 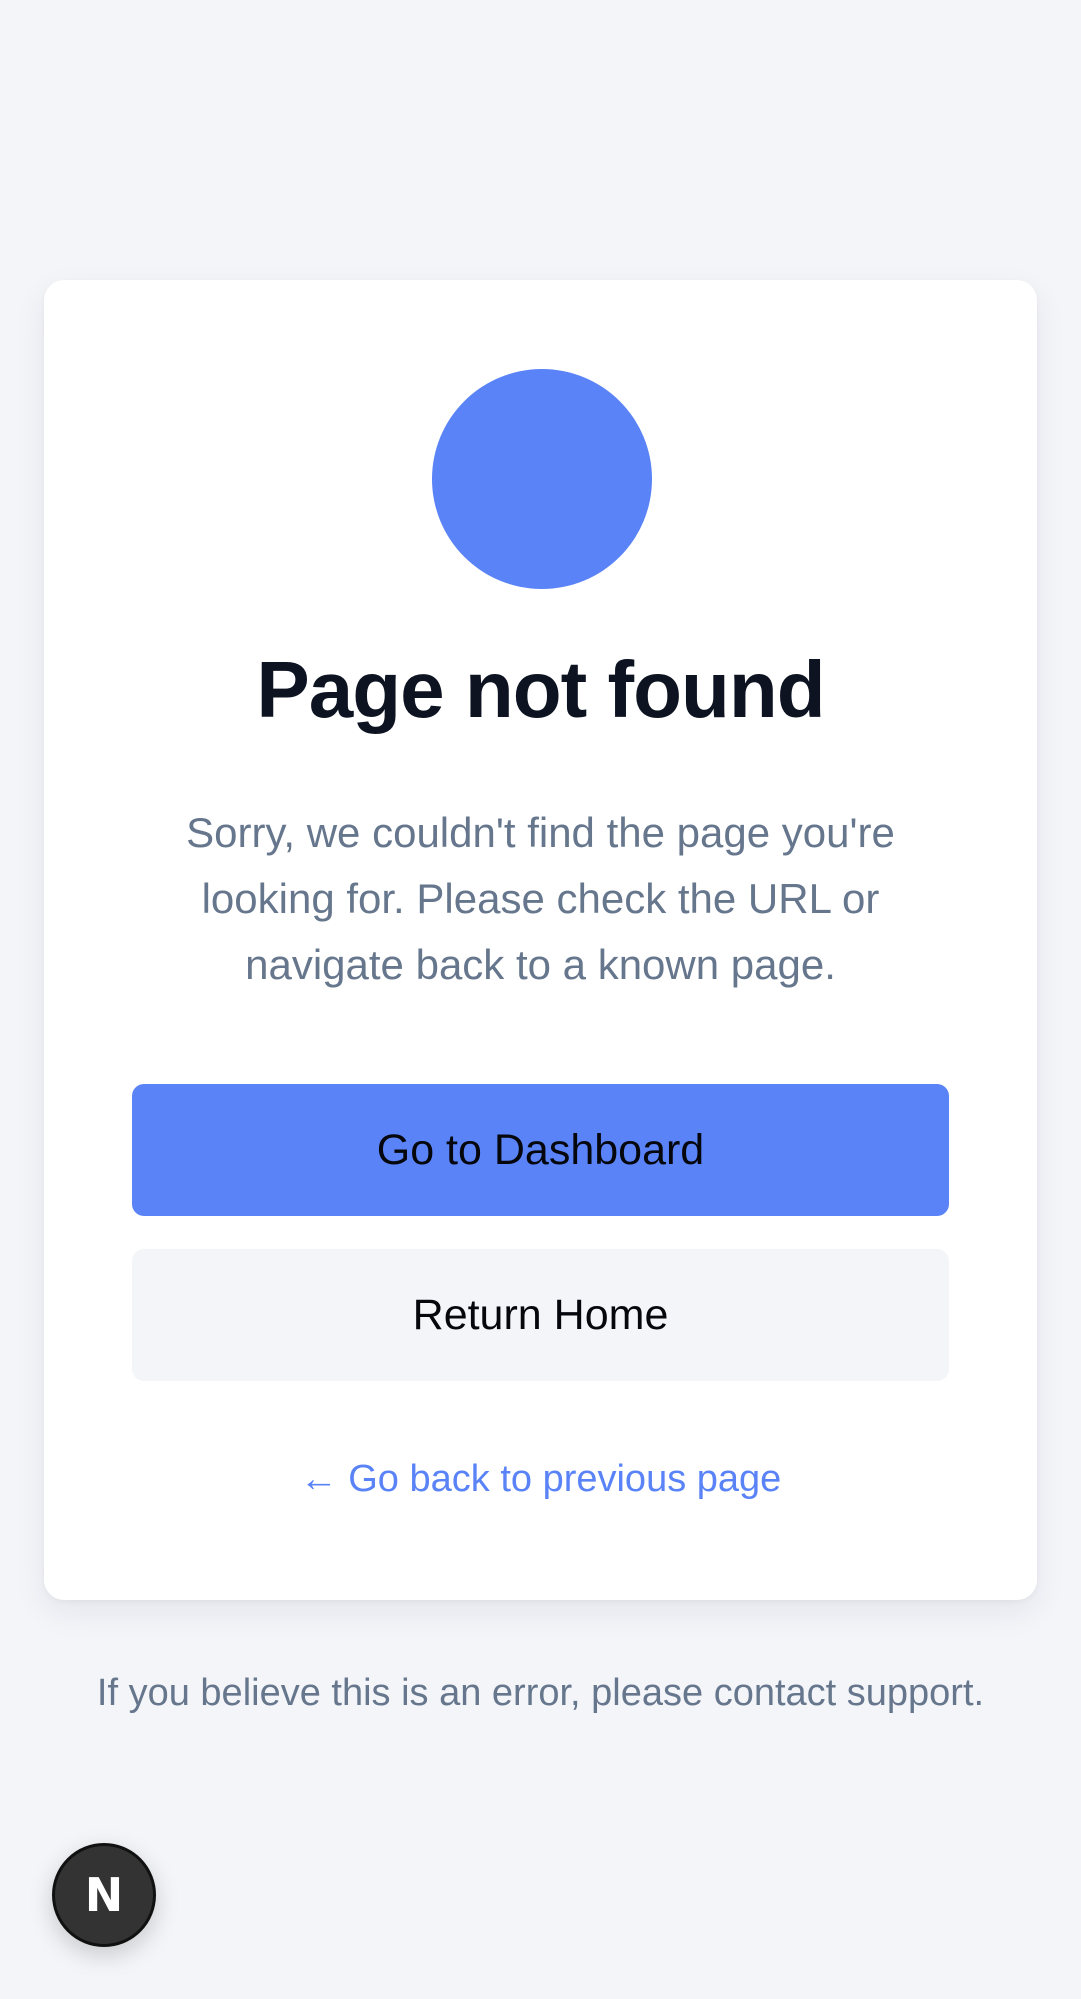 I want to click on page-title: Page not found, so click(x=540, y=689).